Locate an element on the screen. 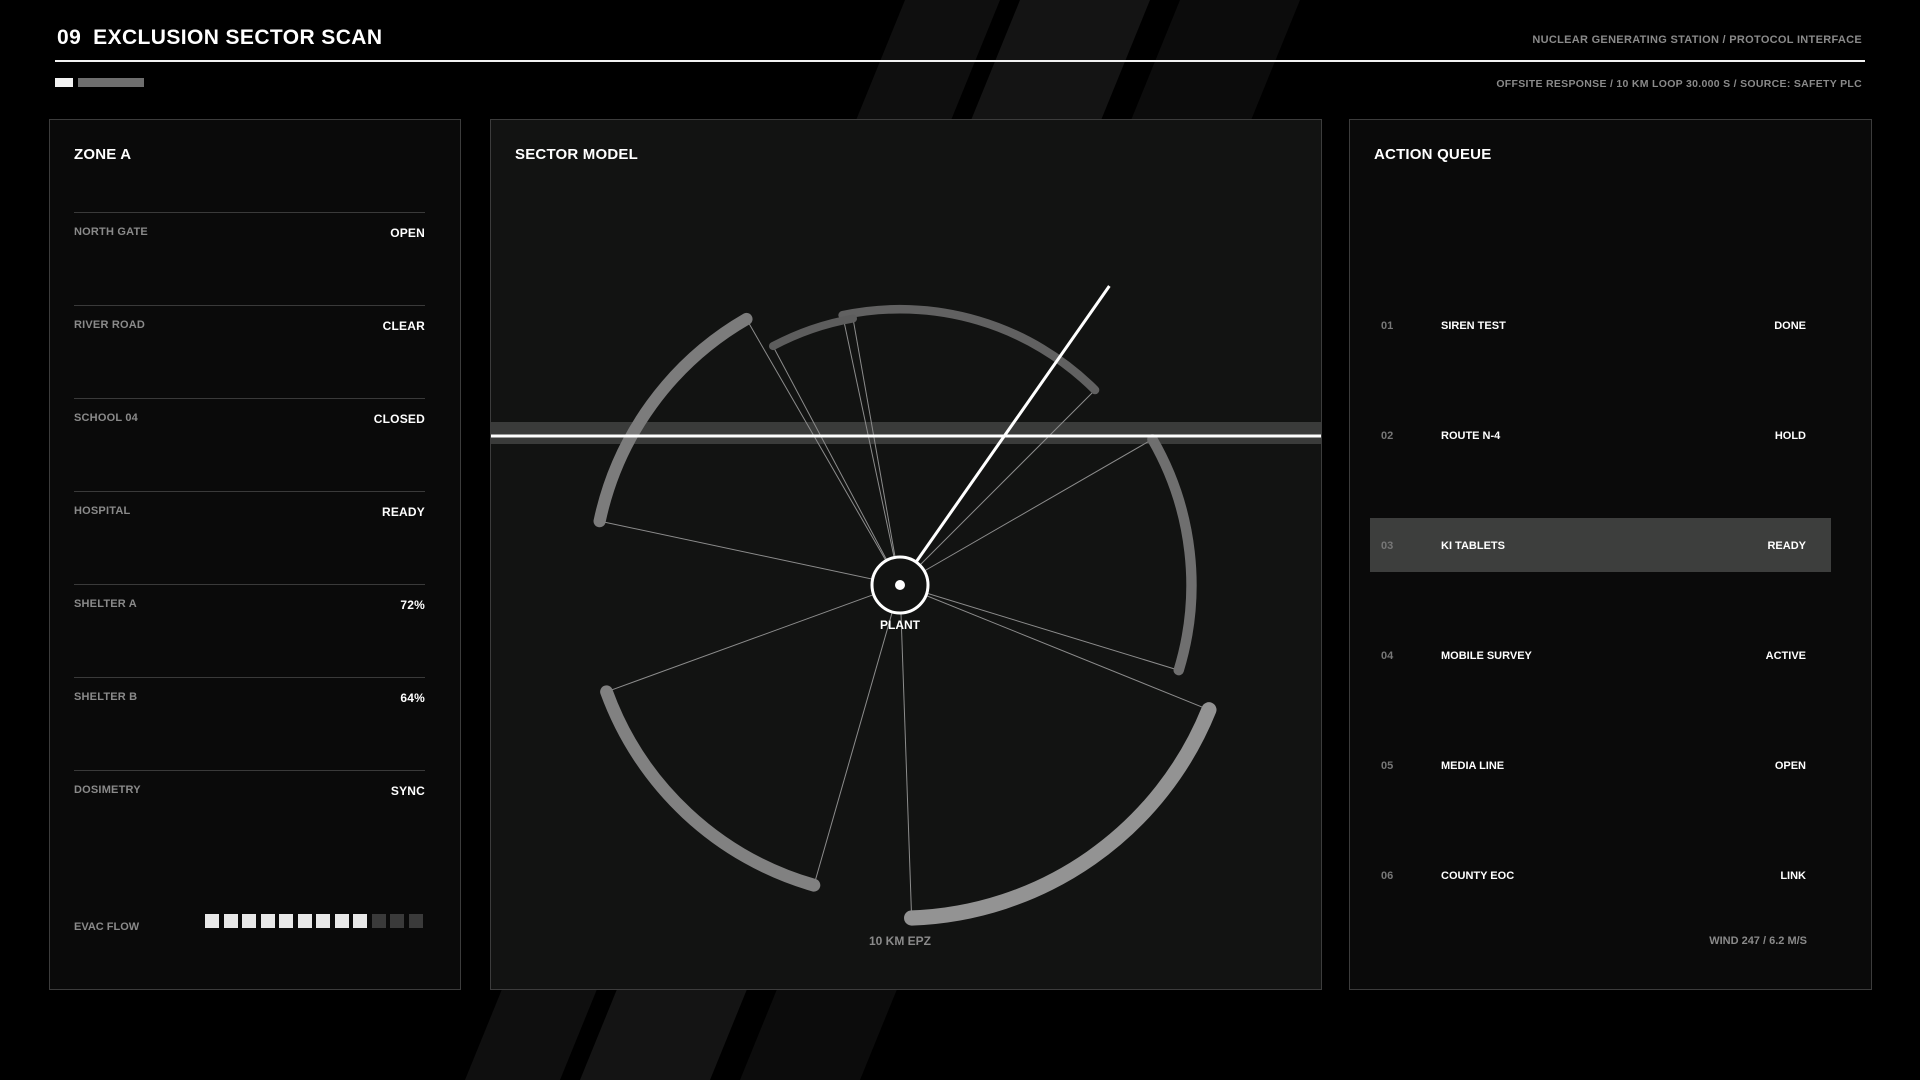 The width and height of the screenshot is (1920, 1080). page-title: 09 EXCLUSION SECTOR SCAN is located at coordinates (219, 38).